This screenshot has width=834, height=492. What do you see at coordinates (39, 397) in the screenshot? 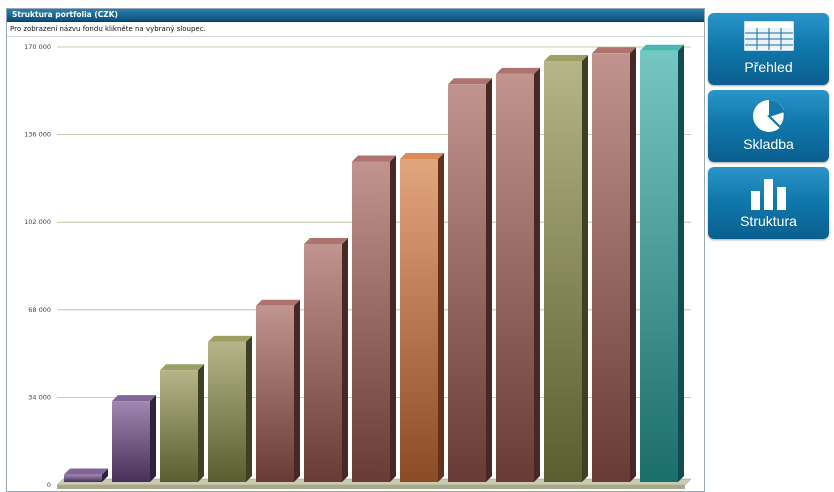
I see `y-tick-label: 34 000` at bounding box center [39, 397].